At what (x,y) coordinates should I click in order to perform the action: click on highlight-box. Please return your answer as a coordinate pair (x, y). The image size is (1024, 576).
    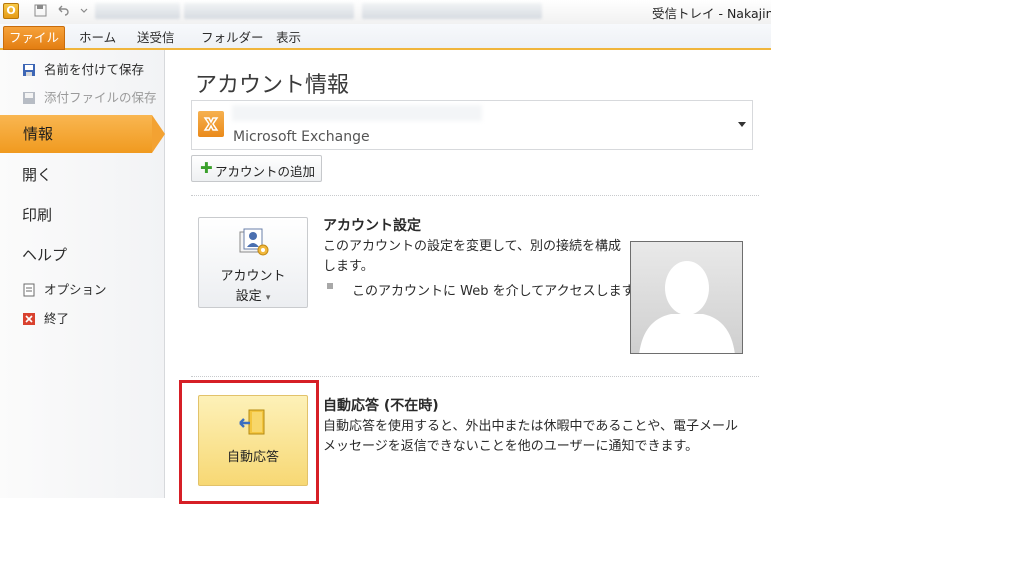
    Looking at the image, I should click on (249, 442).